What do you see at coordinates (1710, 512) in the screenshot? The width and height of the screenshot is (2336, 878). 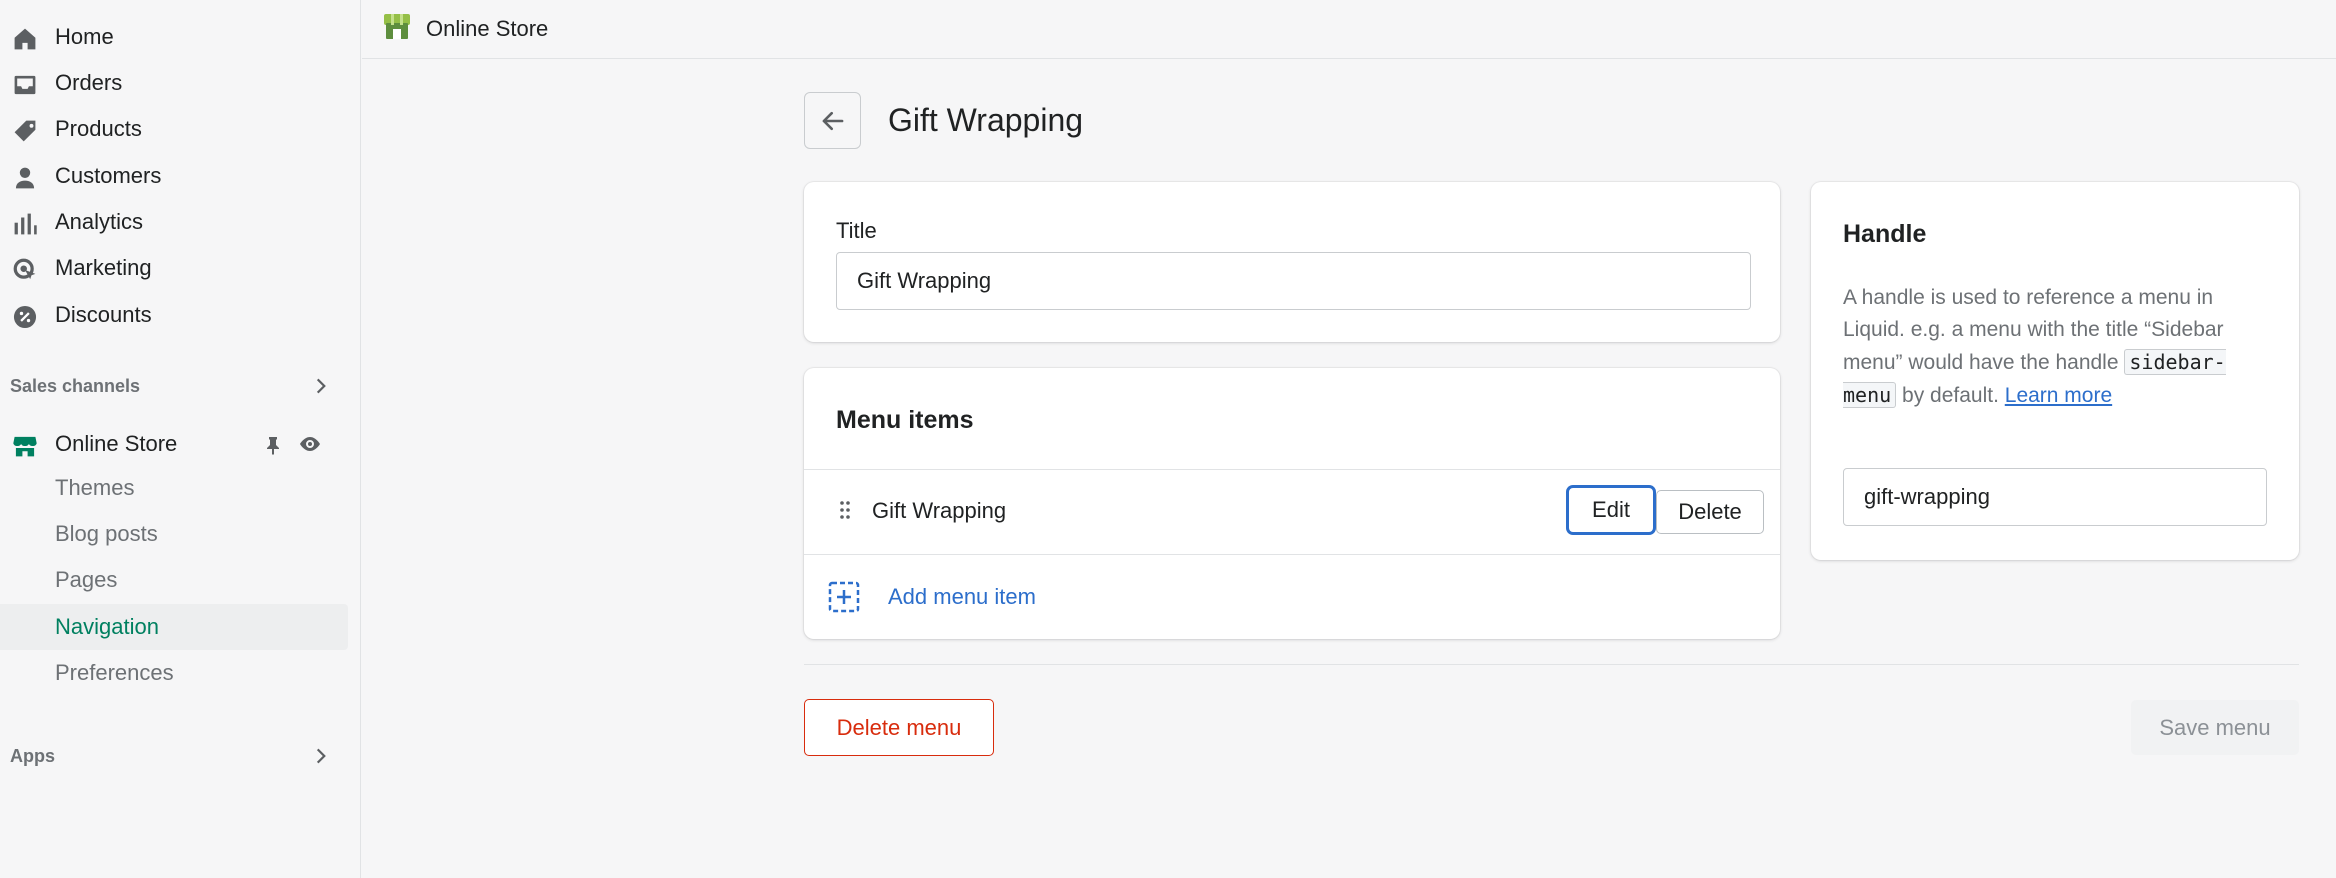 I see `delete-item-button: Delete` at bounding box center [1710, 512].